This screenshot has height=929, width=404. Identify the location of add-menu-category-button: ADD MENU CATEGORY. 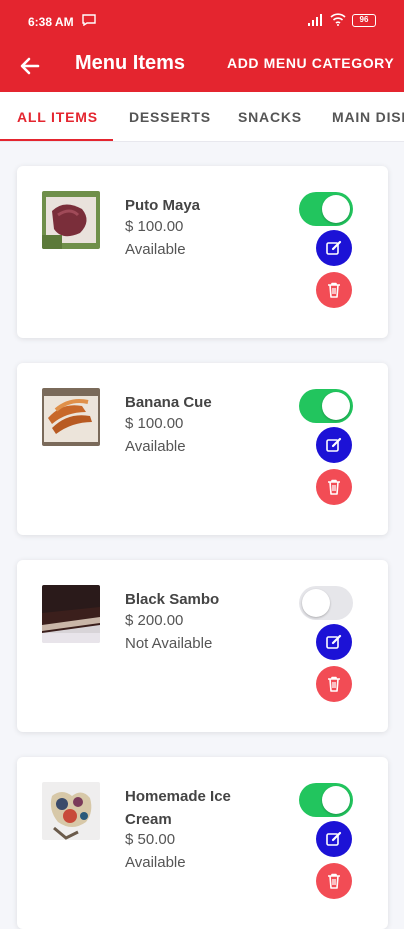
(310, 63).